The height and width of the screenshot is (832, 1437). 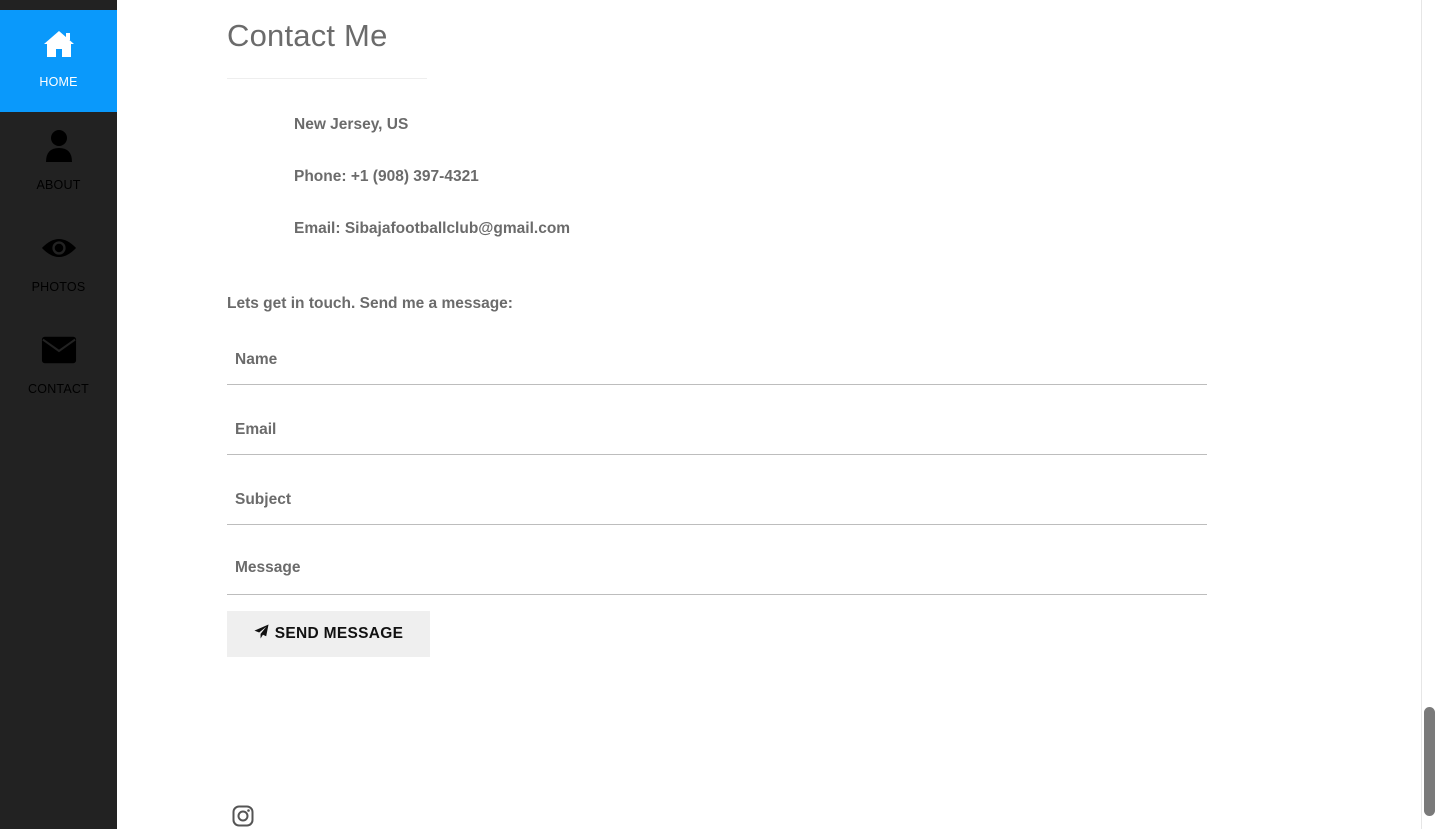 I want to click on sidebar-item-label: CONTACT, so click(x=58, y=389).